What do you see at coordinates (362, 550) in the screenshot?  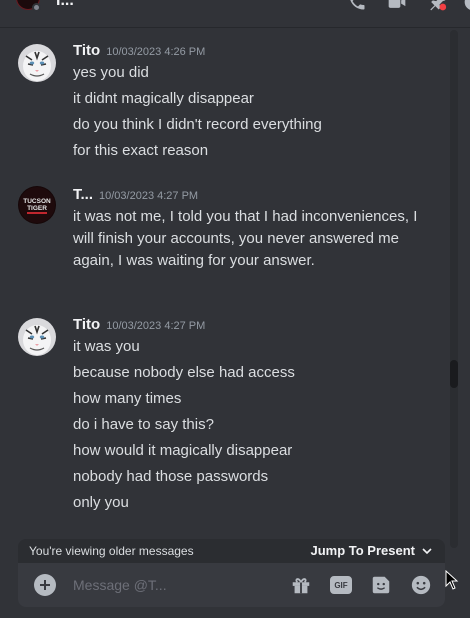 I see `jump-to-present-label: Jump To Present` at bounding box center [362, 550].